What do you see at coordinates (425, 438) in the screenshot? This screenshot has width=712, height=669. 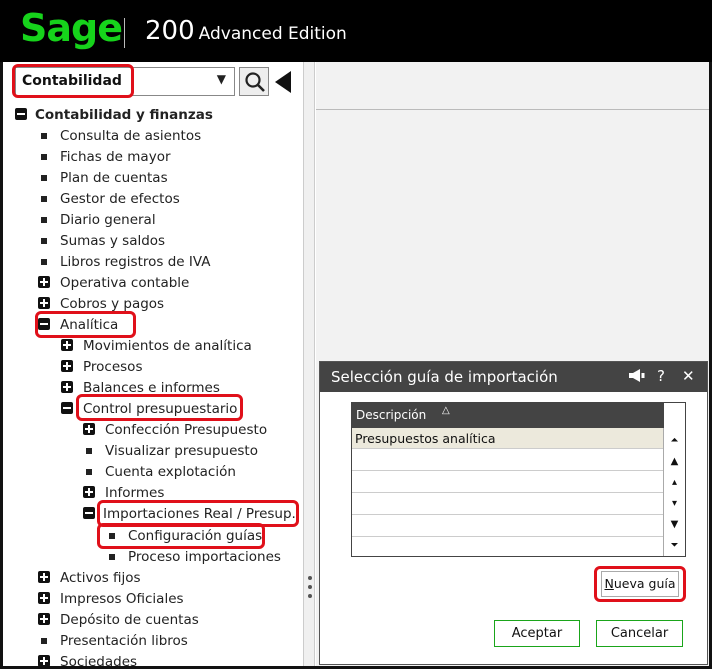 I see `cell-descripcion: Presupuestos analítica` at bounding box center [425, 438].